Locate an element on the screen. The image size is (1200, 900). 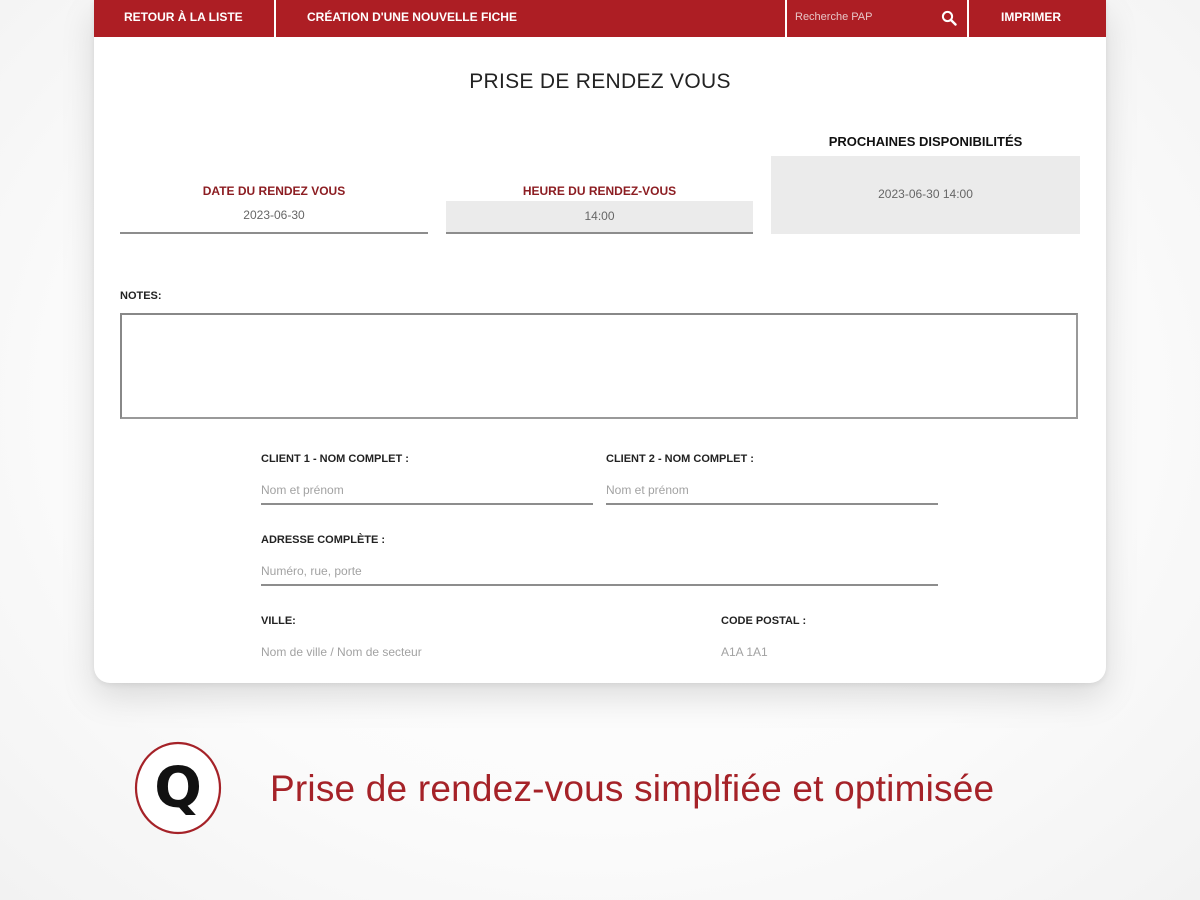
postal-code-label: CODE POSTAL : is located at coordinates (764, 621).